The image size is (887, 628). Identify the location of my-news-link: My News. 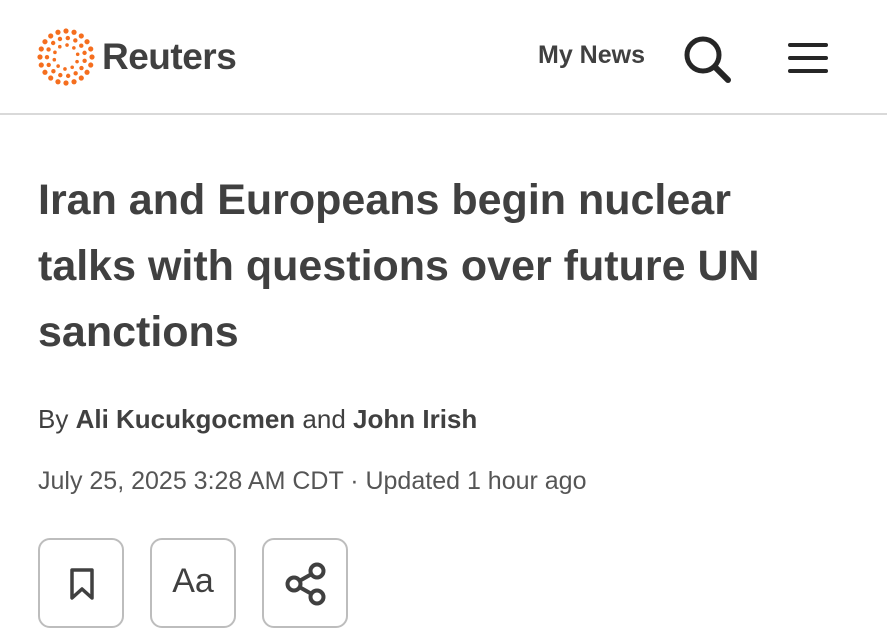
(591, 55).